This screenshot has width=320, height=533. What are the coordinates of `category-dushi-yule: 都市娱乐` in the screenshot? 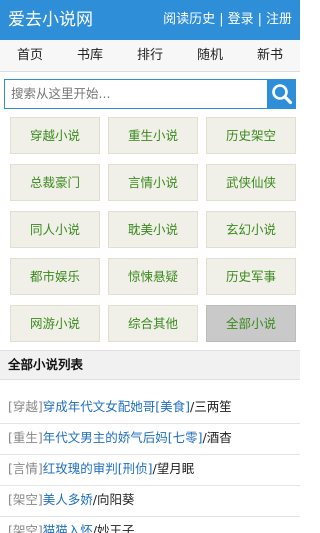 It's located at (55, 276).